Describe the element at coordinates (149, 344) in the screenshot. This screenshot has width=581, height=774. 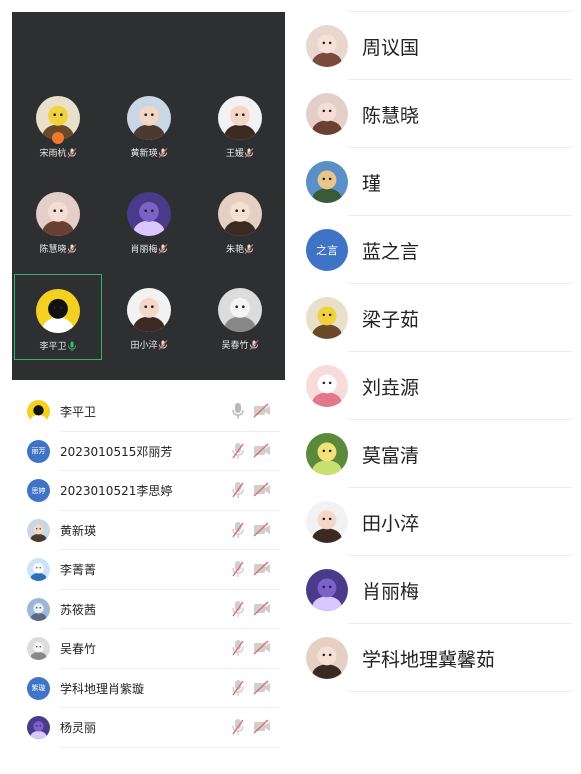
I see `video-tile-name: 田小淬` at that location.